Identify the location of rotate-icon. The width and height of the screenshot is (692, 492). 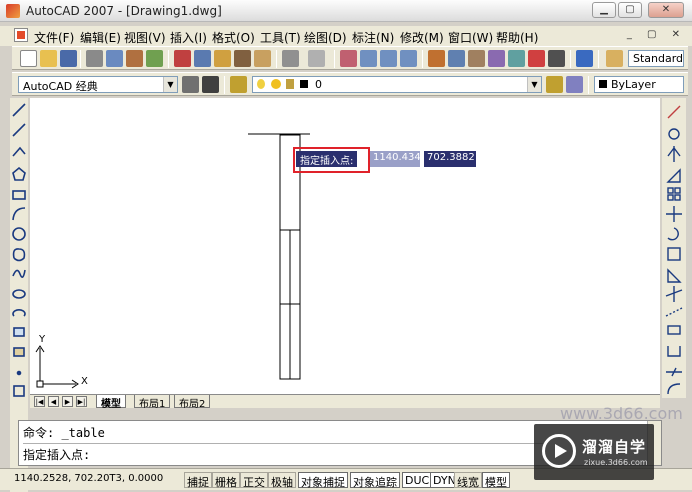
(673, 234).